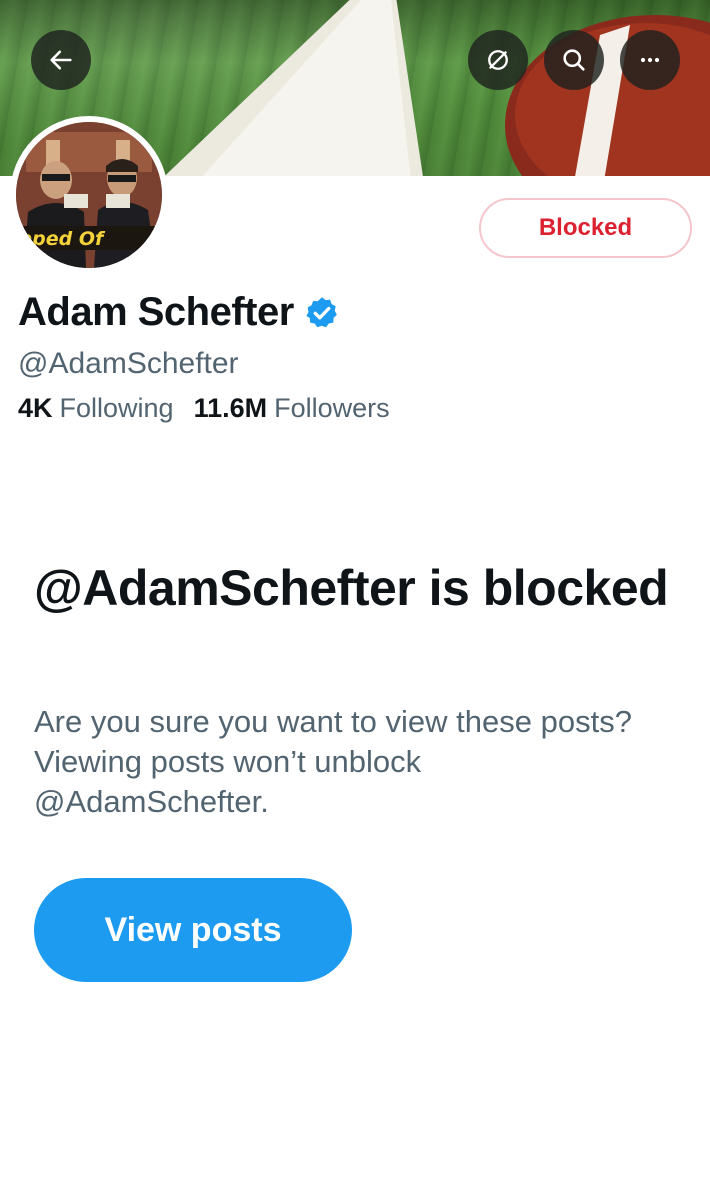 This screenshot has height=1200, width=710. What do you see at coordinates (193, 930) in the screenshot?
I see `view-posts-button: View posts` at bounding box center [193, 930].